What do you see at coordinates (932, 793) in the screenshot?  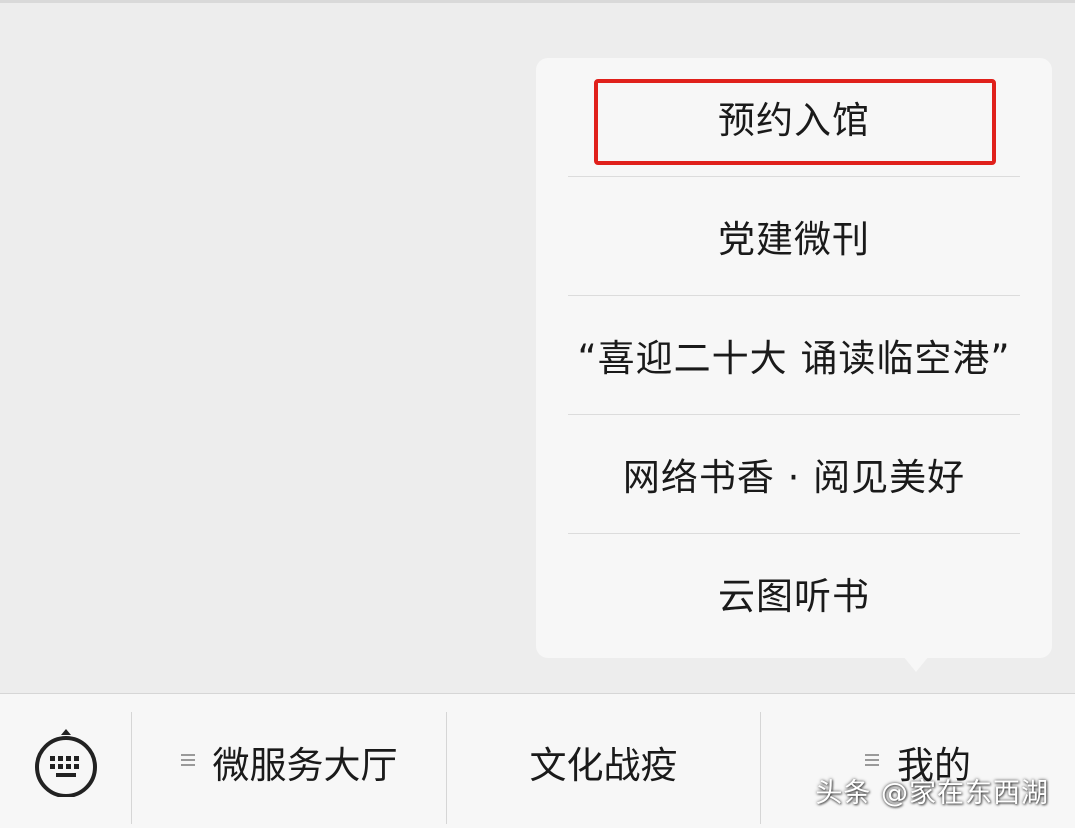 I see `watermark: 头条 @家在东西湖` at bounding box center [932, 793].